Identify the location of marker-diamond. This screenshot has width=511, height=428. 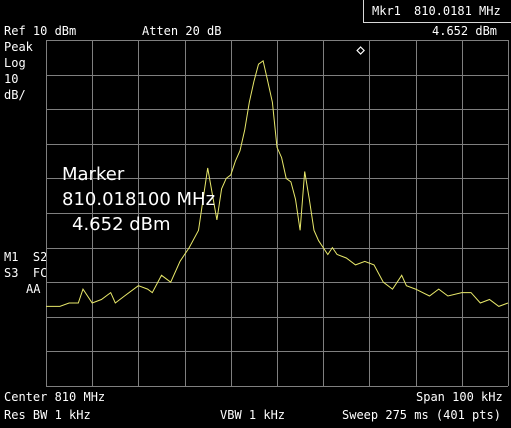
(360, 50).